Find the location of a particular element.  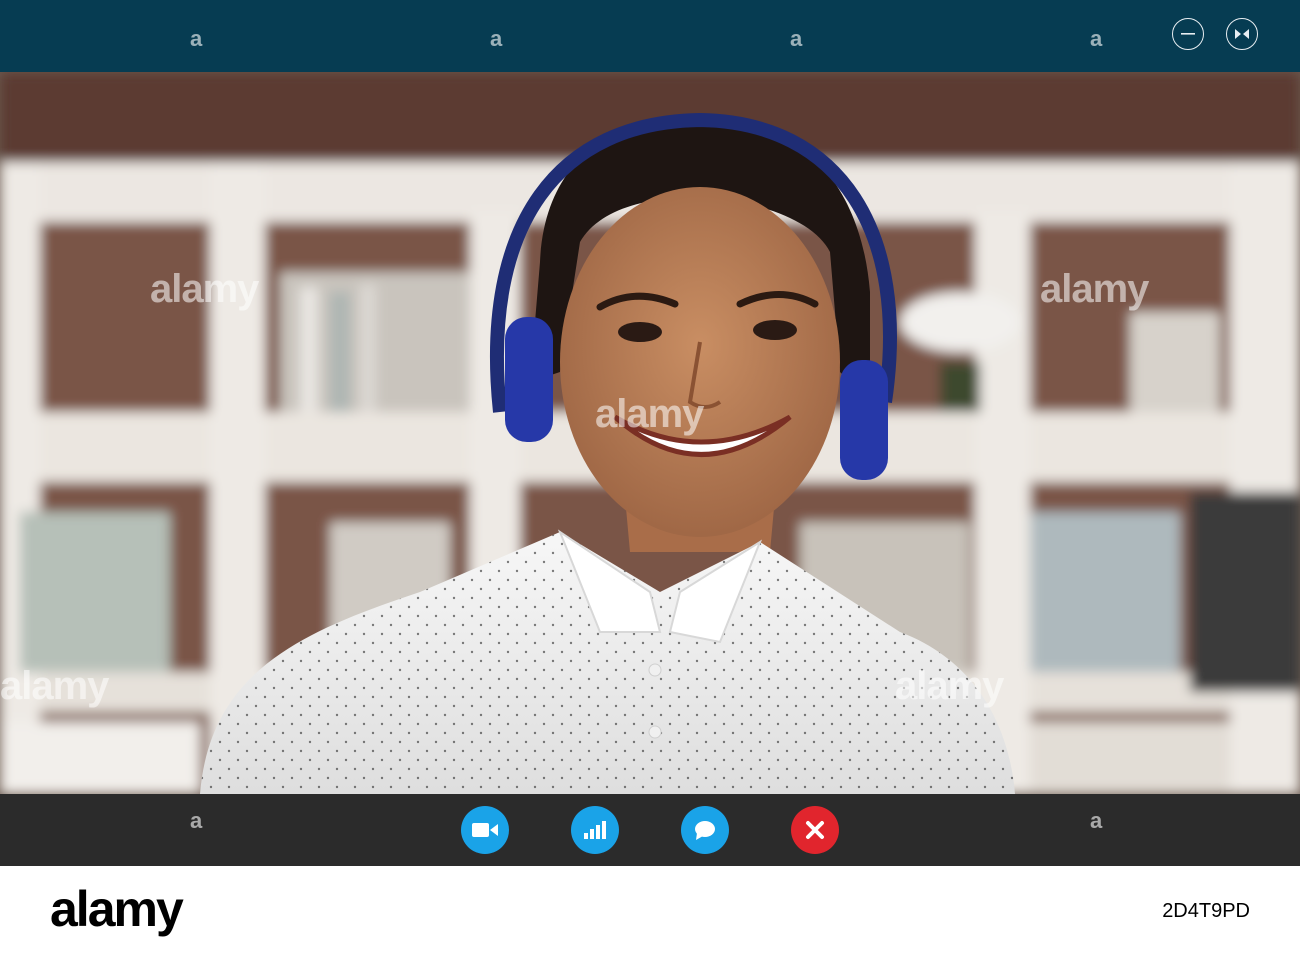

signal-stats-button is located at coordinates (595, 830).